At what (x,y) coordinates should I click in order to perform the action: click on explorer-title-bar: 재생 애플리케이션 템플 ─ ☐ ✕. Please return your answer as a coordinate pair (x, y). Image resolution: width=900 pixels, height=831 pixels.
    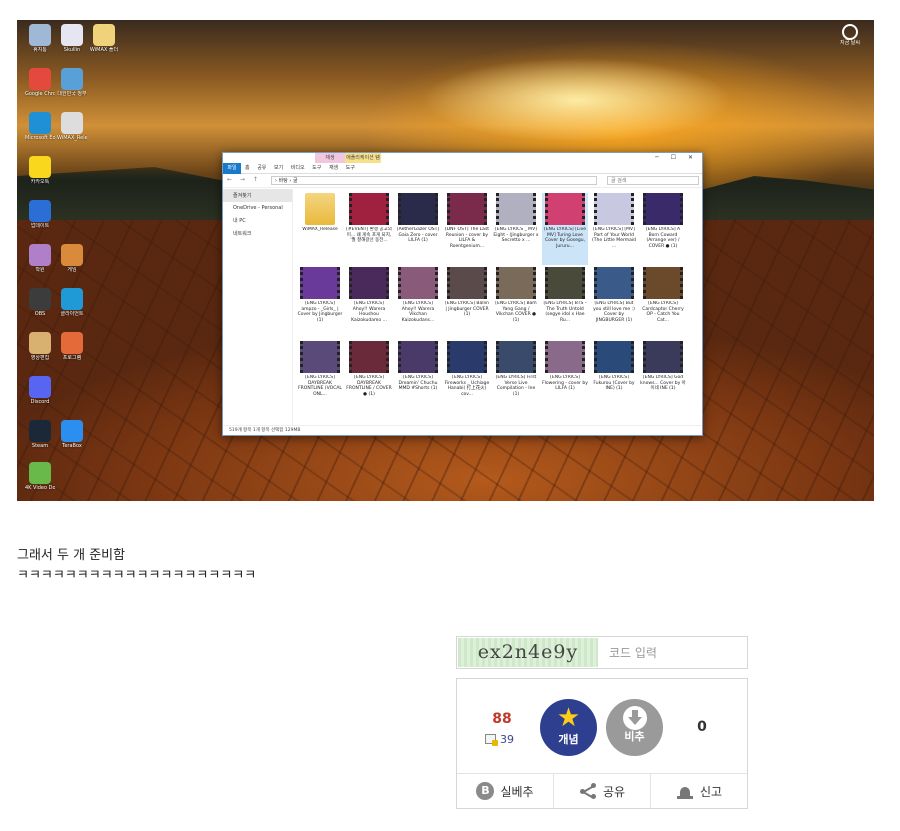
    Looking at the image, I should click on (462, 162).